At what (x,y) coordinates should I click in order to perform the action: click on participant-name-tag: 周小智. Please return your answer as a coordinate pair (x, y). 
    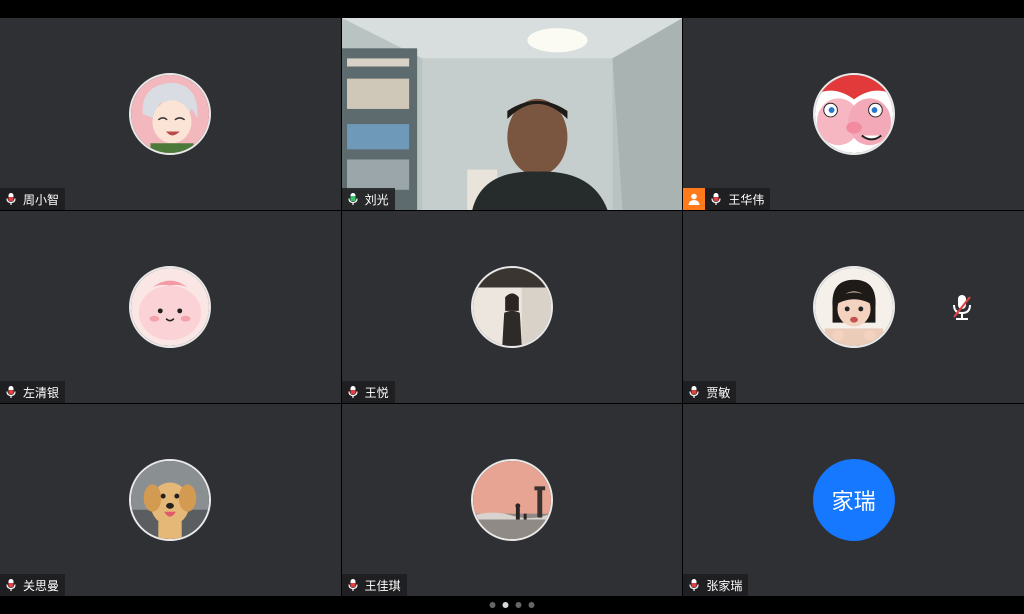
    Looking at the image, I should click on (33, 199).